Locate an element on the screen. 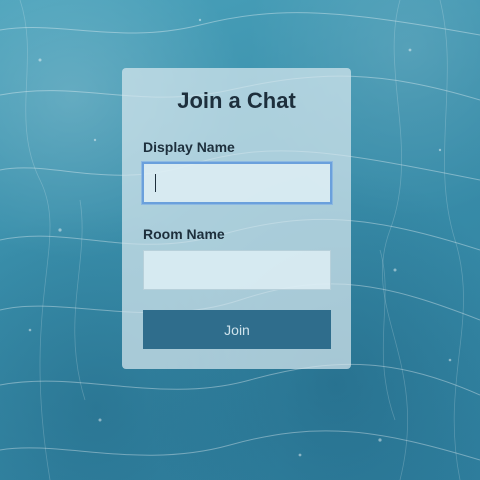 This screenshot has height=480, width=480. room-name-field is located at coordinates (237, 270).